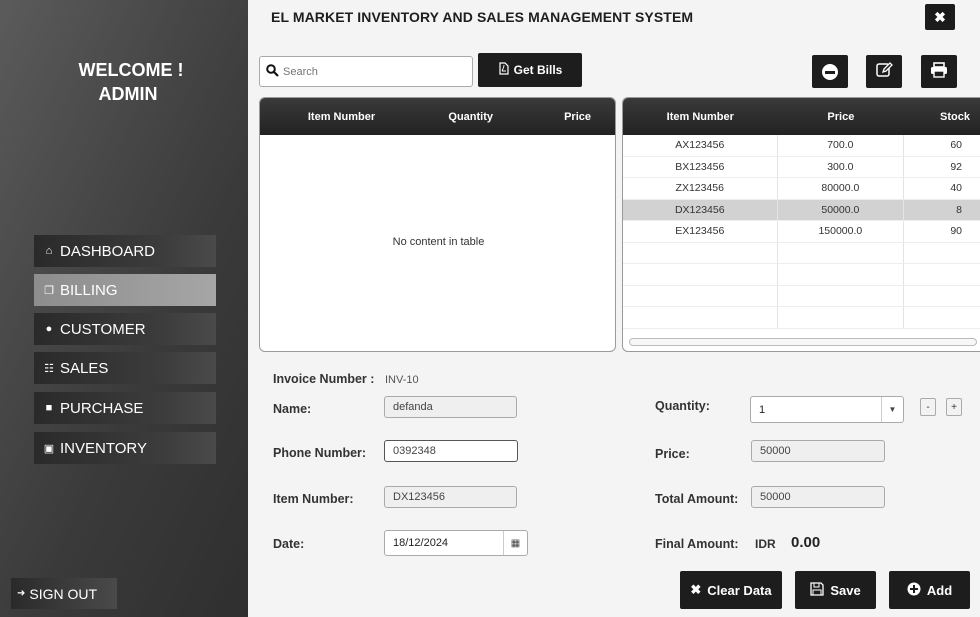  What do you see at coordinates (841, 209) in the screenshot?
I see `price-cell: 50000.0` at bounding box center [841, 209].